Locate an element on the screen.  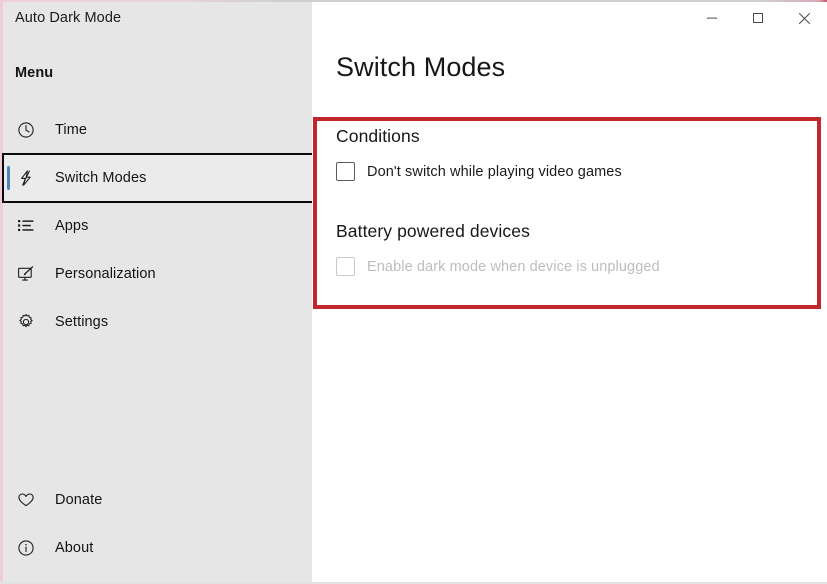
minimize-button is located at coordinates (712, 18).